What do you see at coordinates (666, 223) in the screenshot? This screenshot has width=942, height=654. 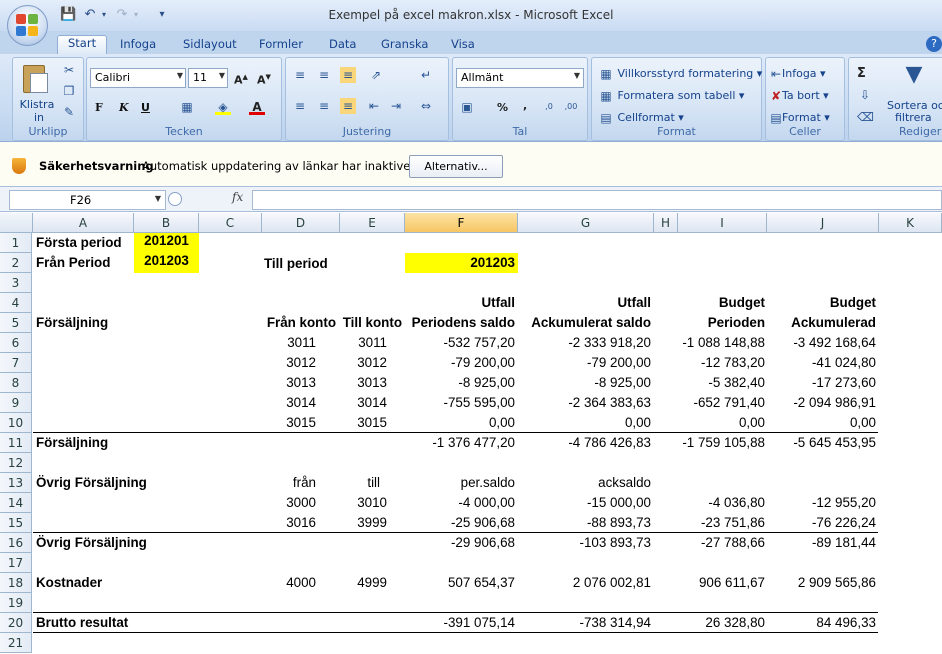 I see `column-header-h: H` at bounding box center [666, 223].